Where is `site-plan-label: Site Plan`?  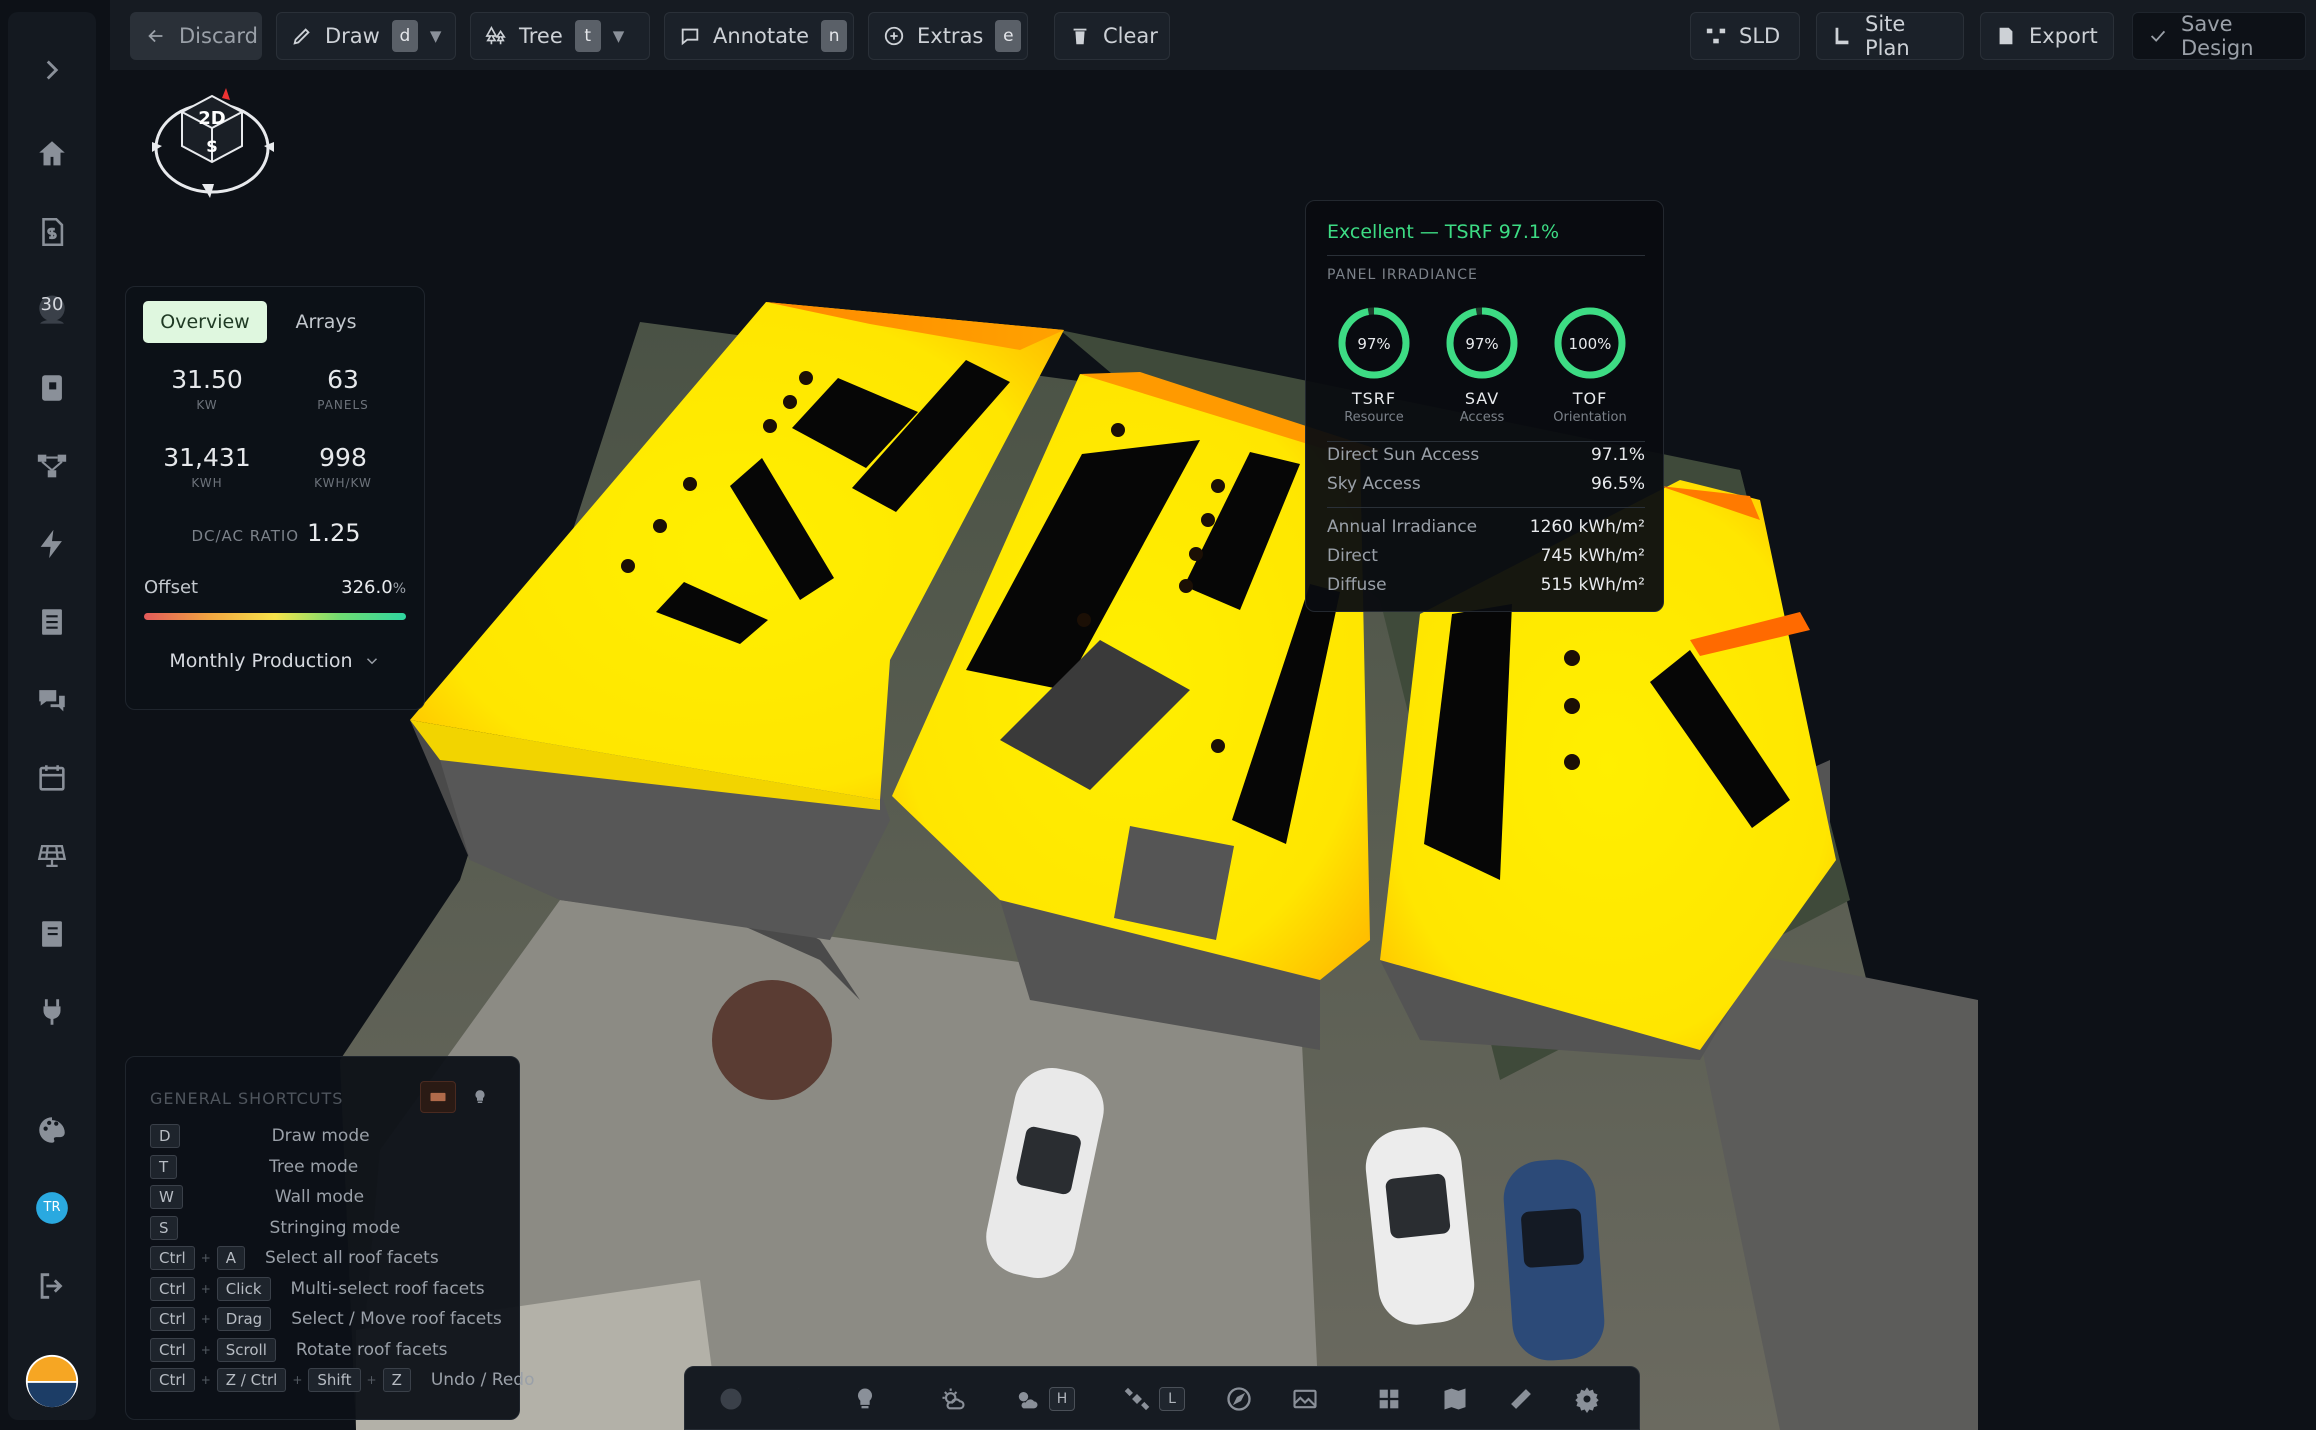 site-plan-label: Site Plan is located at coordinates (1887, 36).